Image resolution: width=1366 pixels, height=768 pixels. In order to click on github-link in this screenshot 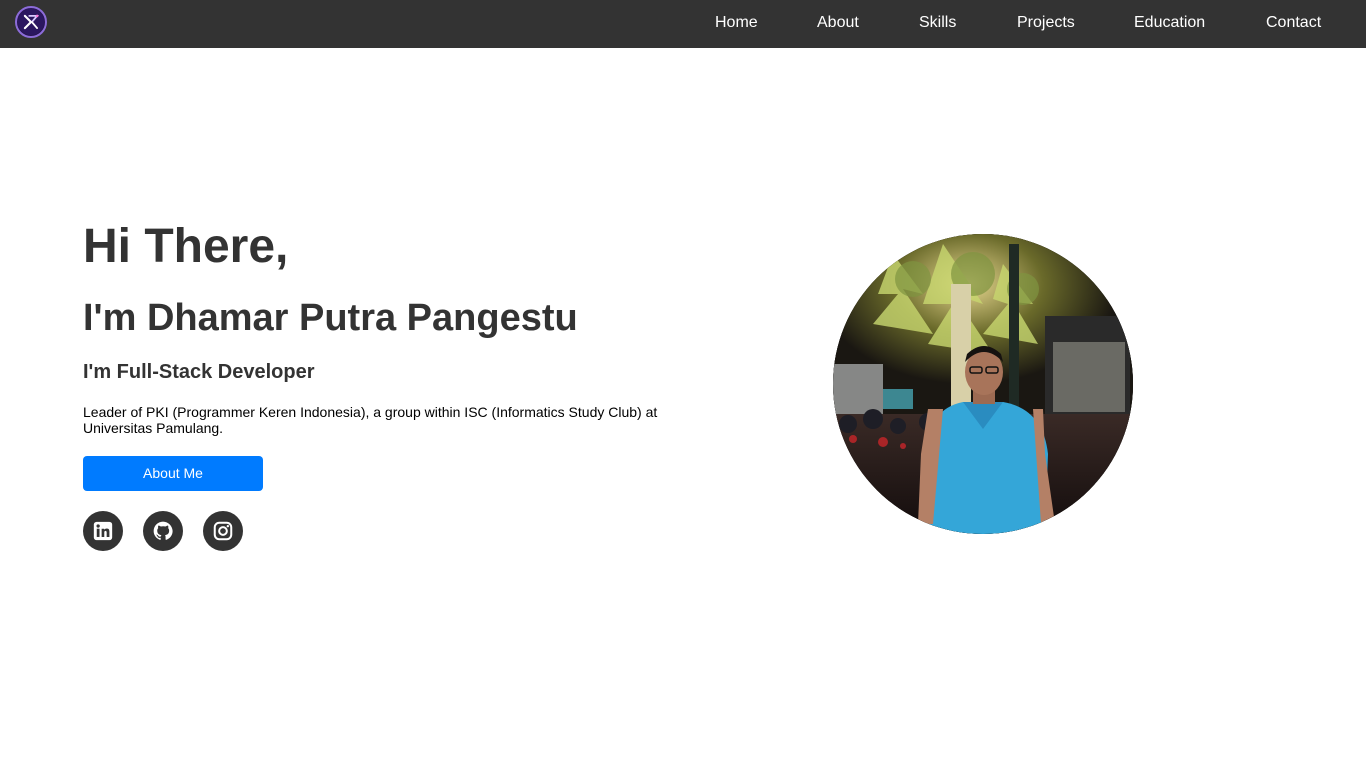, I will do `click(163, 531)`.